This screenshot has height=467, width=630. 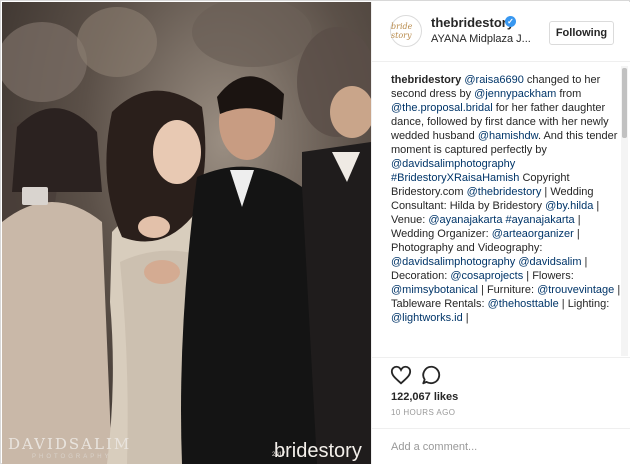 What do you see at coordinates (434, 290) in the screenshot?
I see `caption-mention-link: @mimsybotanical` at bounding box center [434, 290].